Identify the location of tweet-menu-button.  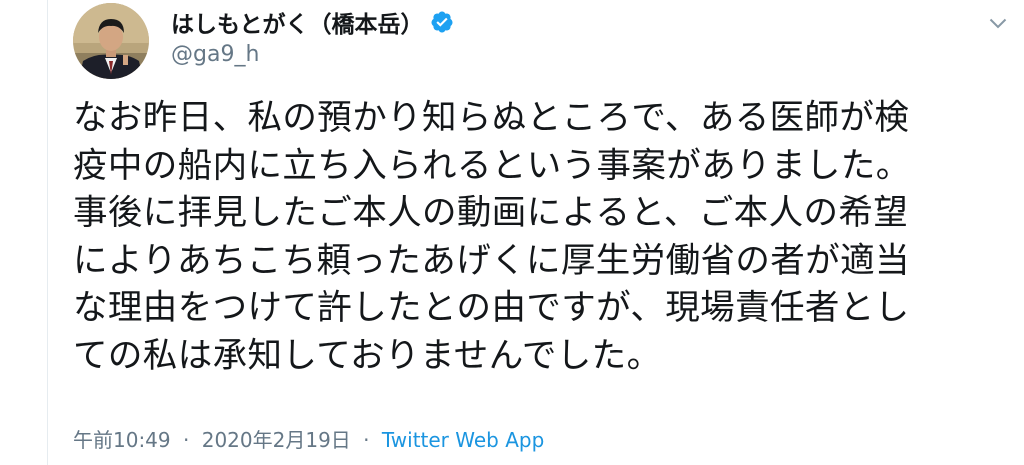
(998, 23).